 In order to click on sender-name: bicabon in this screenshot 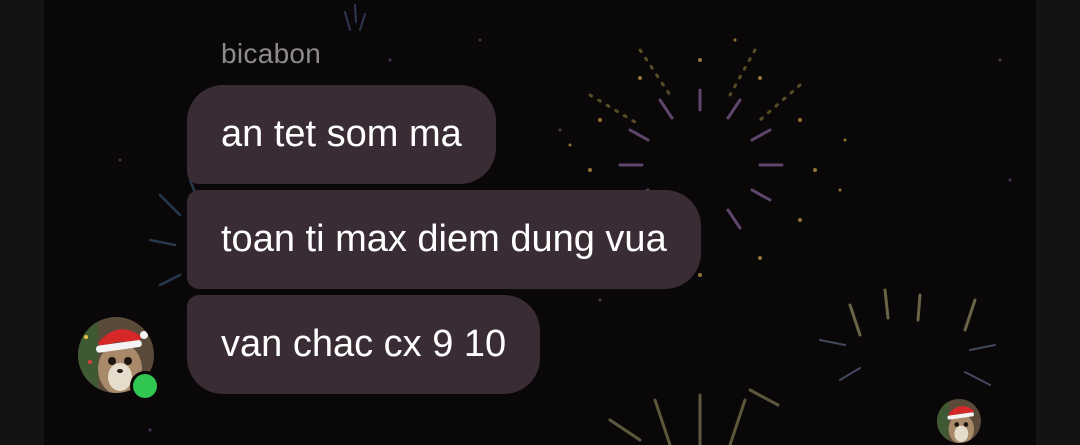, I will do `click(271, 53)`.